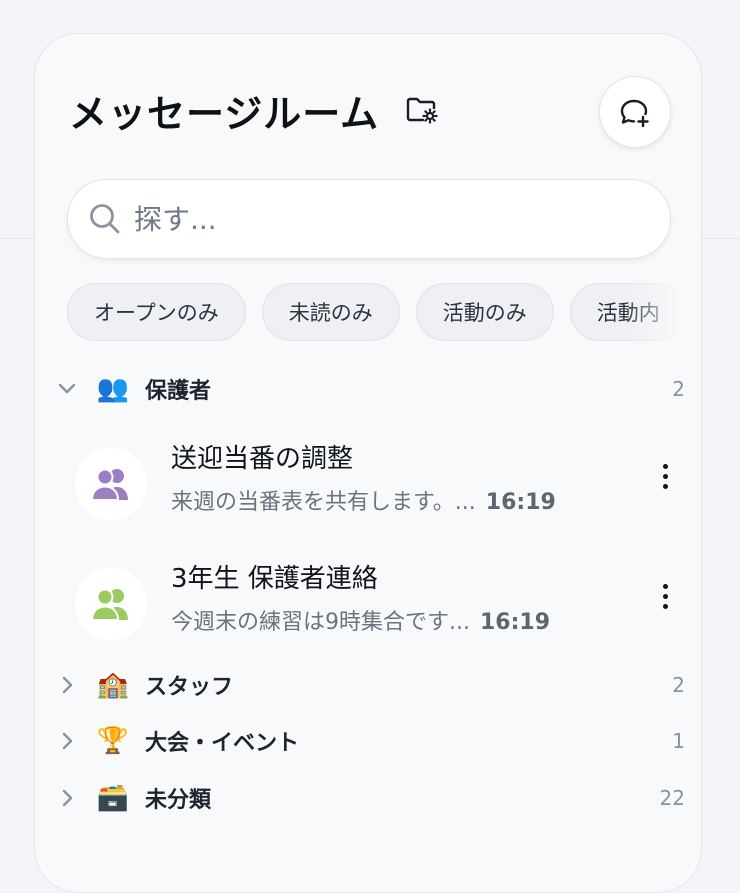 Image resolution: width=740 pixels, height=893 pixels. What do you see at coordinates (113, 741) in the screenshot?
I see `group-emoji-icon: 🏆` at bounding box center [113, 741].